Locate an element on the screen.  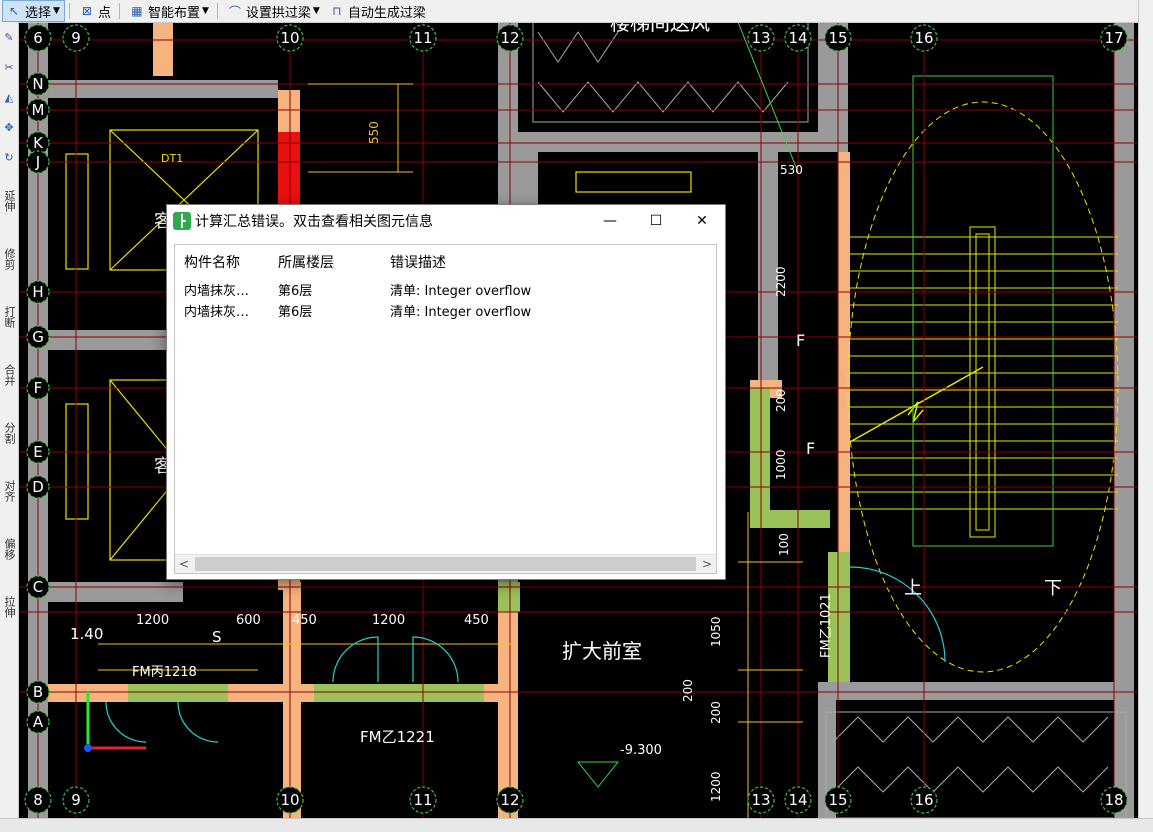
dt1-label: DT1 is located at coordinates (172, 158).